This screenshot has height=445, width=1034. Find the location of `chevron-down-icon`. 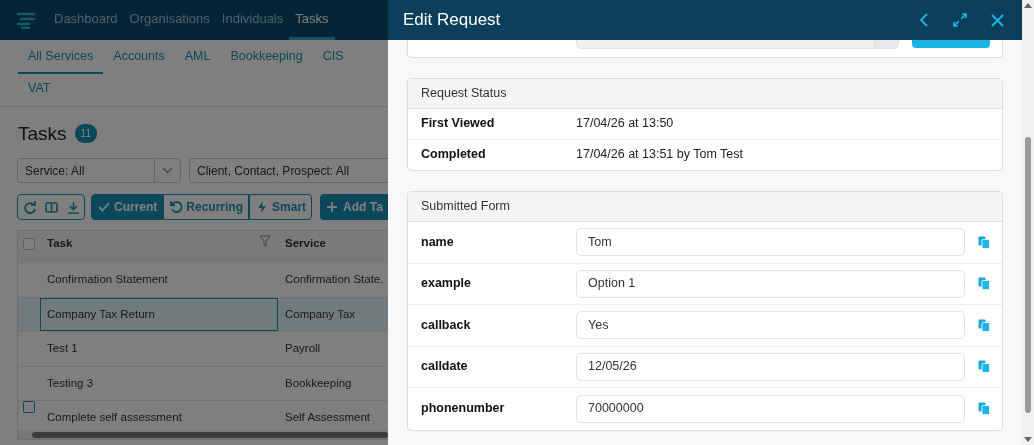

chevron-down-icon is located at coordinates (167, 170).